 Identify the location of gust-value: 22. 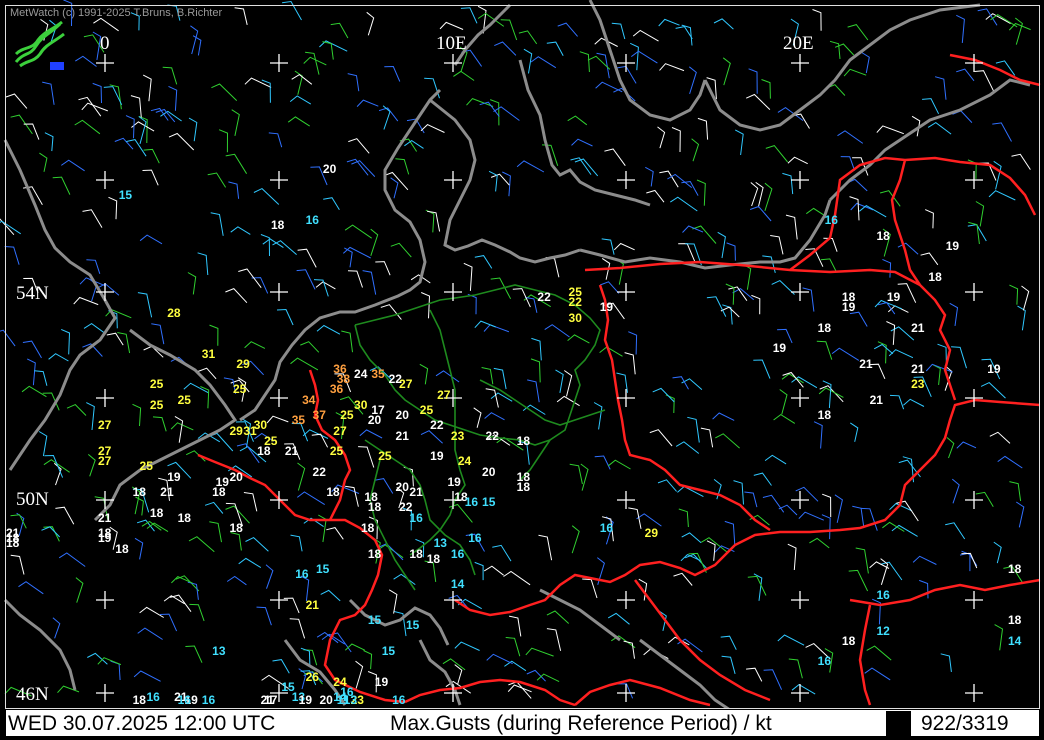
(544, 297).